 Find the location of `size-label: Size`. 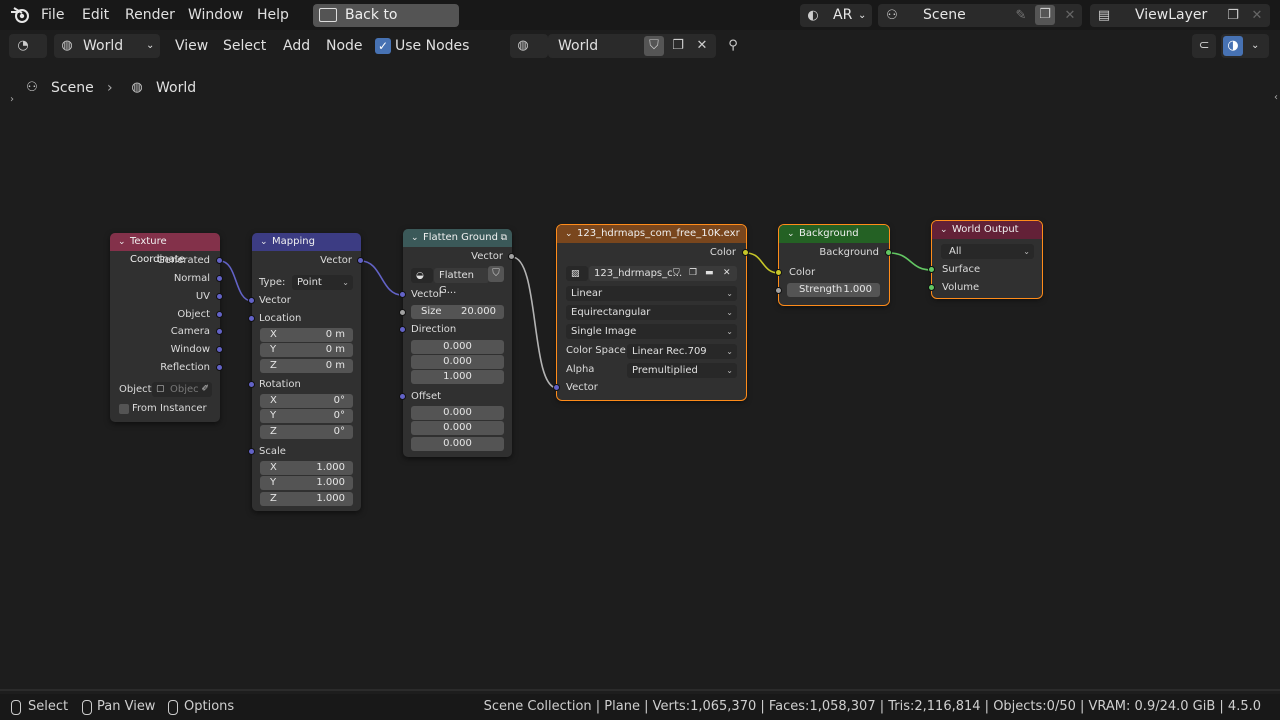

size-label: Size is located at coordinates (431, 311).